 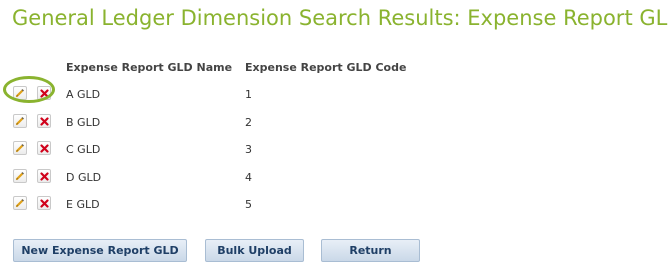 What do you see at coordinates (334, 128) in the screenshot?
I see `table-row: B GLD 2` at bounding box center [334, 128].